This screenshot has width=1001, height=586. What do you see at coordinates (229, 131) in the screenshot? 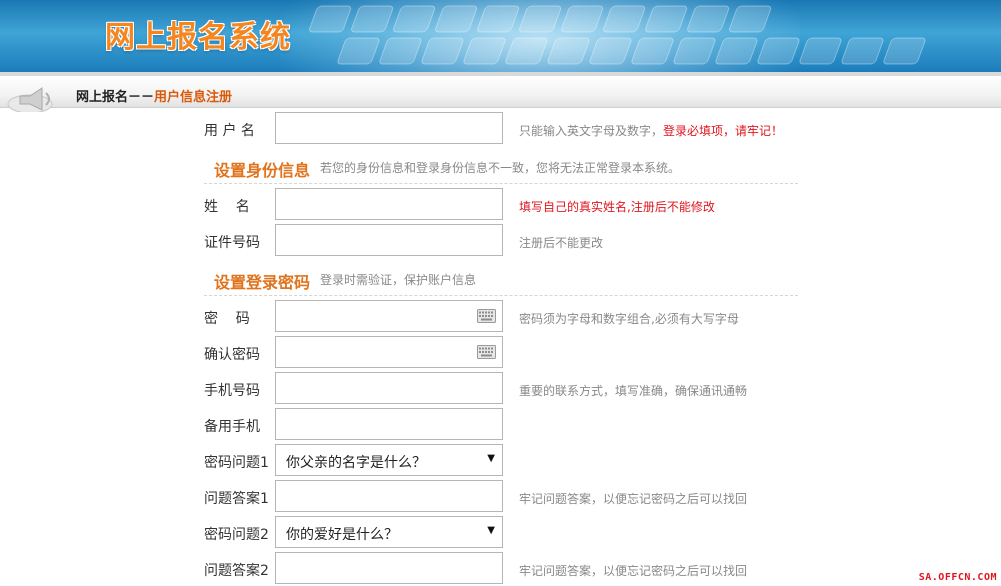
I see `username-label: 用 户 名` at bounding box center [229, 131].